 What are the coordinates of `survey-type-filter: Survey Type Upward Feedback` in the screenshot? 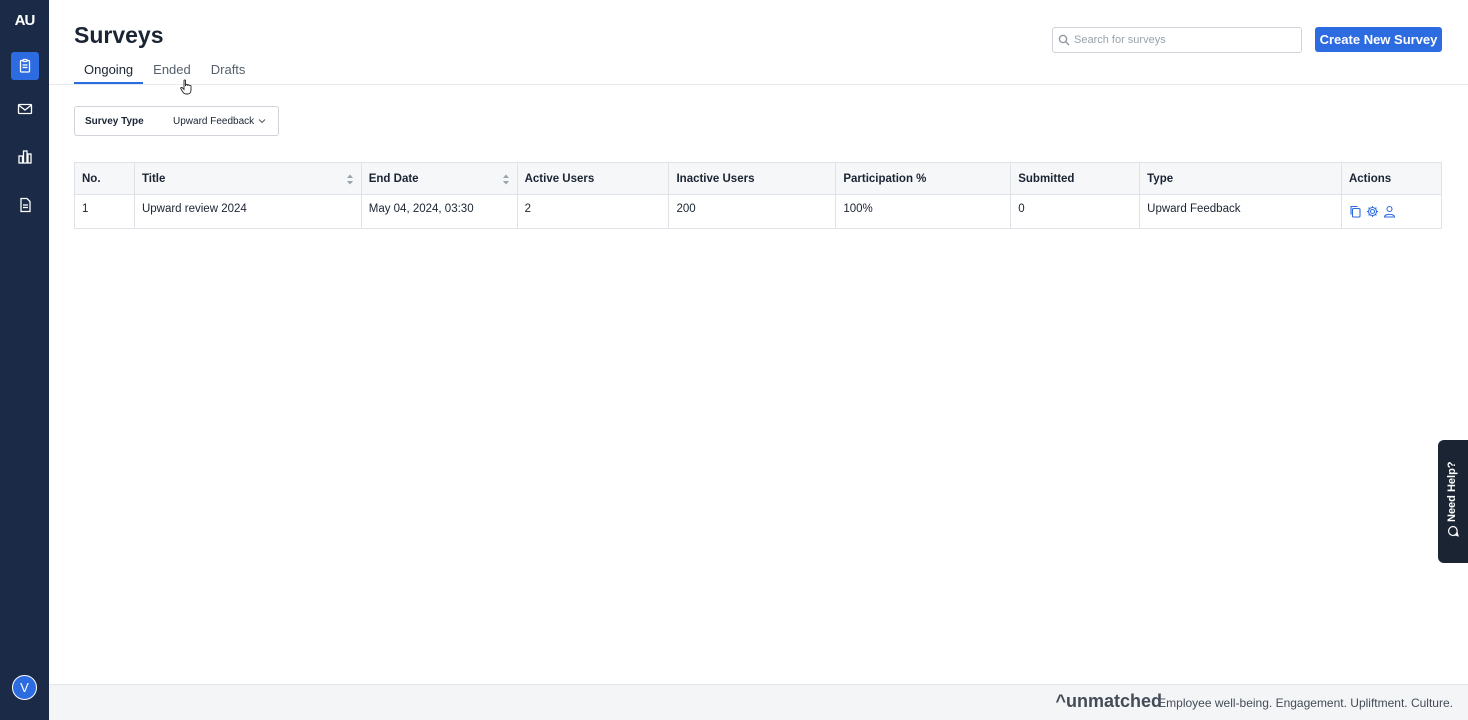 It's located at (176, 121).